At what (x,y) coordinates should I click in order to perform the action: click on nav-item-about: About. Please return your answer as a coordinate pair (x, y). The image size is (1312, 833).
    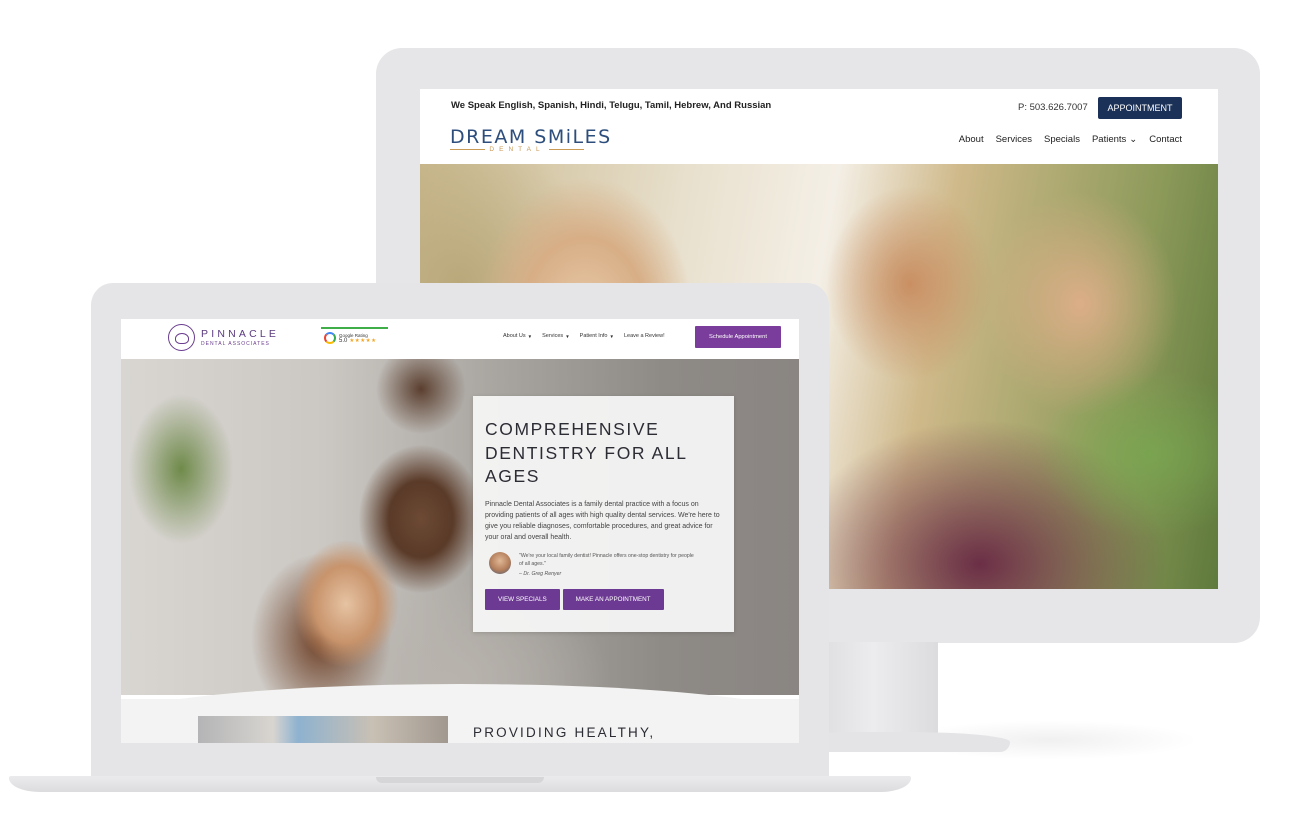
    Looking at the image, I should click on (971, 139).